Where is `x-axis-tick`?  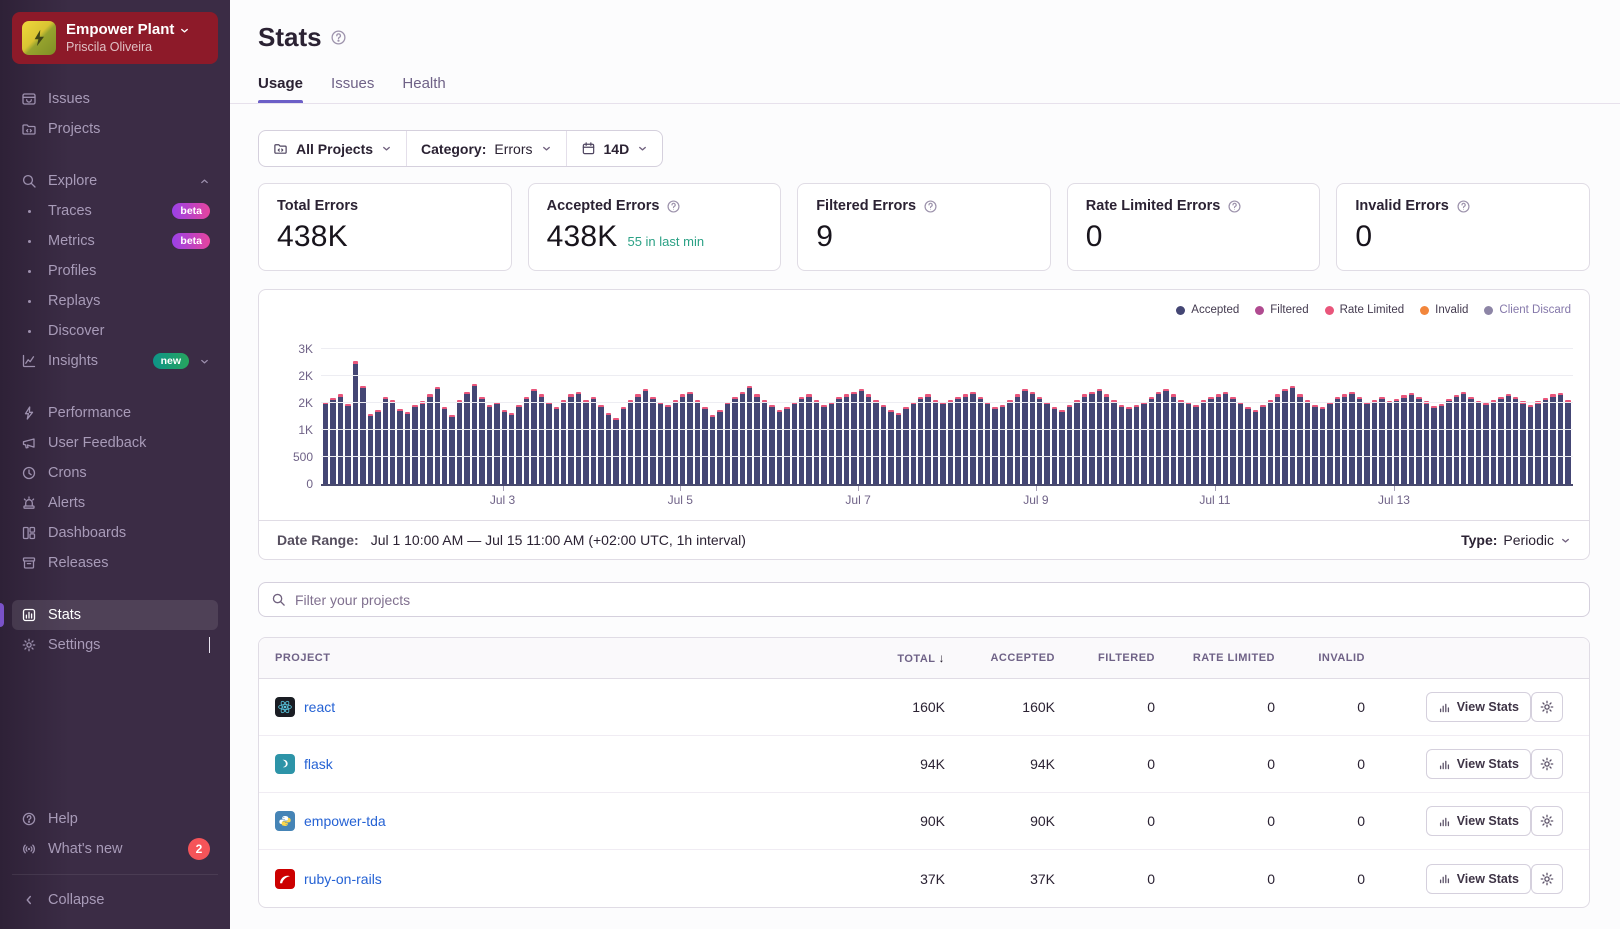
x-axis-tick is located at coordinates (1394, 488).